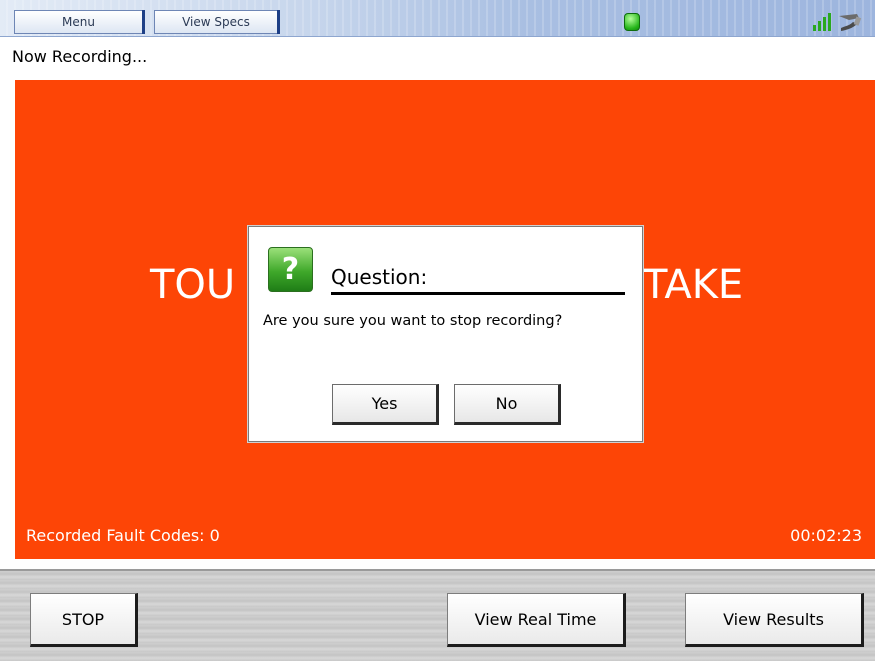  I want to click on dialog-message: Are you sure you want to stop recording?, so click(413, 321).